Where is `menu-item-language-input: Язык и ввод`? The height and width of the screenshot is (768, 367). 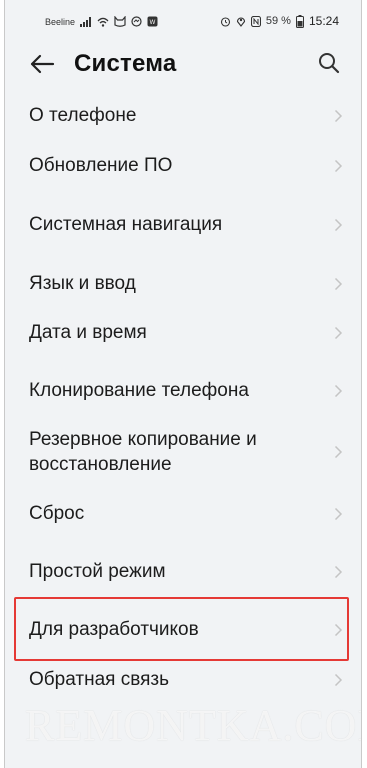 menu-item-language-input: Язык и ввод is located at coordinates (183, 284).